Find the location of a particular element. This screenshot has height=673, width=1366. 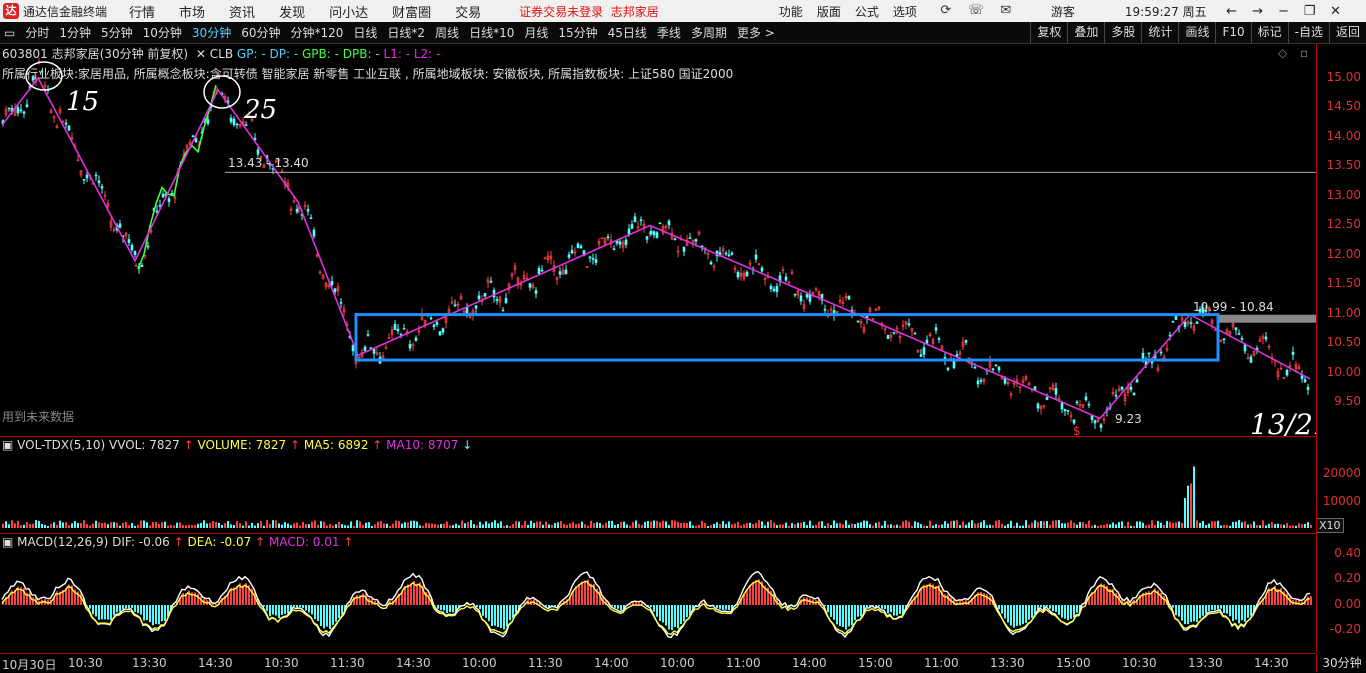

menu-gongshi: 公式 is located at coordinates (867, 11).